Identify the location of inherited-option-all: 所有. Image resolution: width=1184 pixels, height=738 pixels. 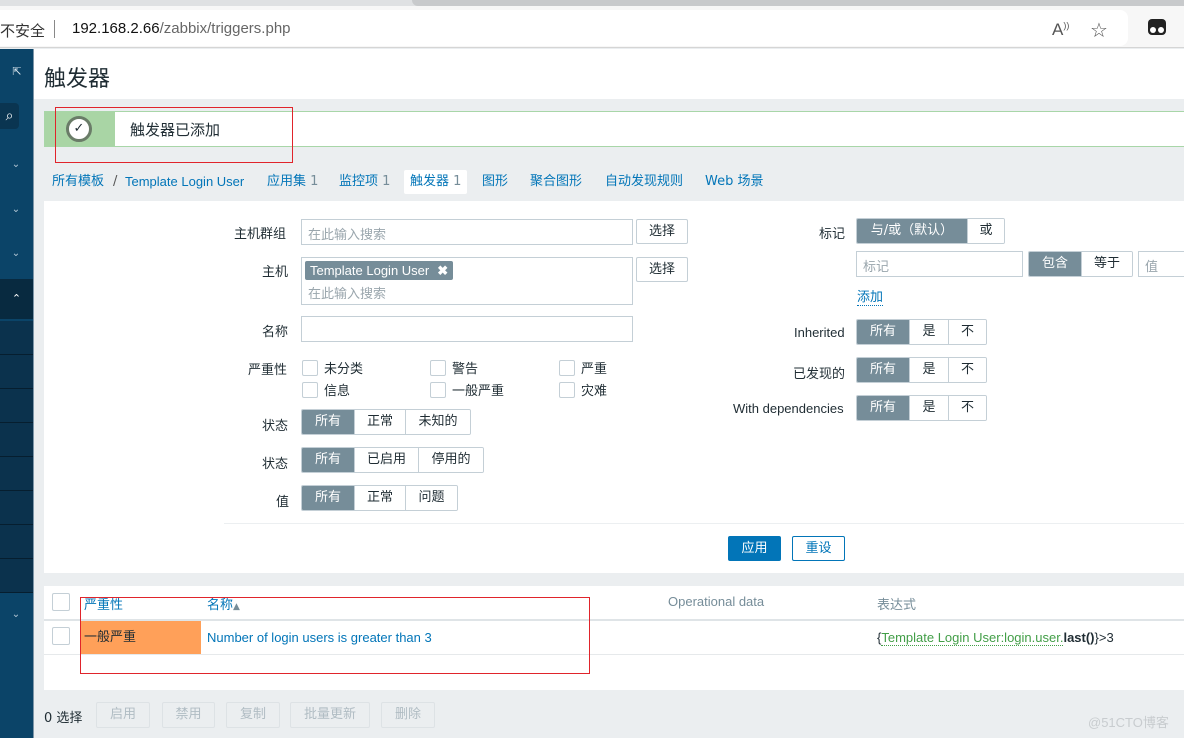
(883, 332).